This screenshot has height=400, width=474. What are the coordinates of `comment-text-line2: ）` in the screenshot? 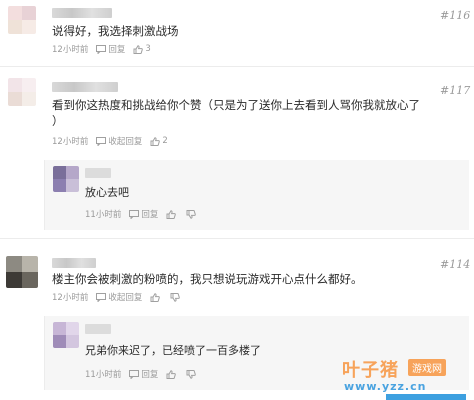 It's located at (58, 121).